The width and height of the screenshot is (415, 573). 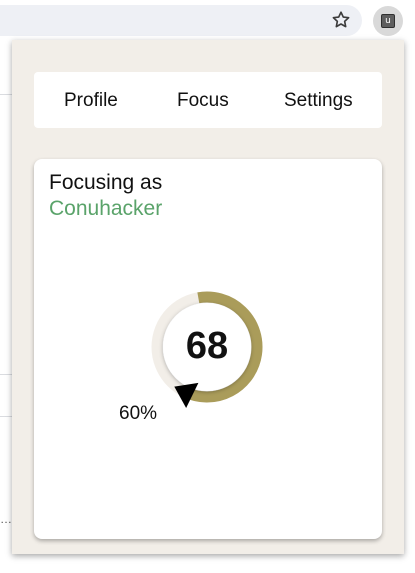 What do you see at coordinates (318, 101) in the screenshot?
I see `nav-settings-tab: Settings` at bounding box center [318, 101].